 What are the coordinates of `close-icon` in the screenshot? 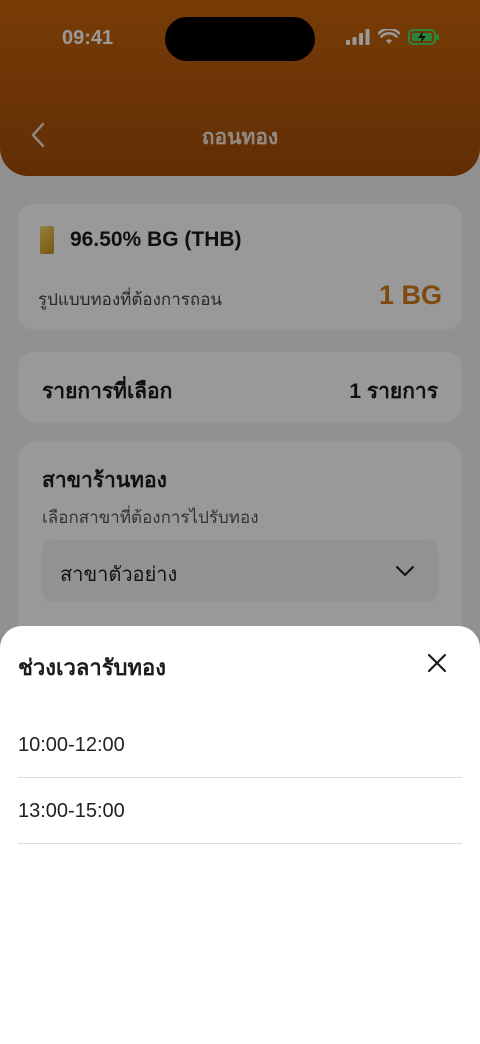 It's located at (437, 663).